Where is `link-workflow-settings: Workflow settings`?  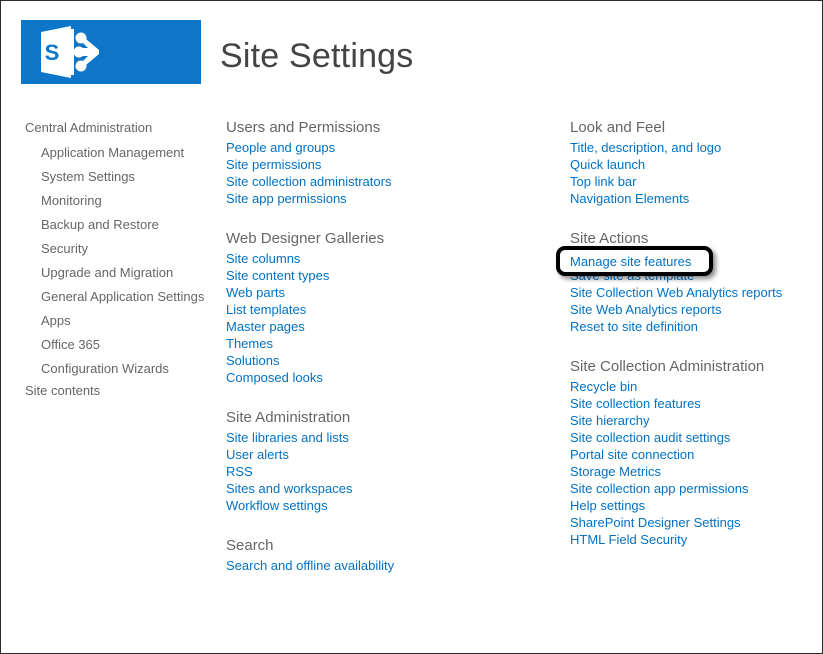
link-workflow-settings: Workflow settings is located at coordinates (376, 505).